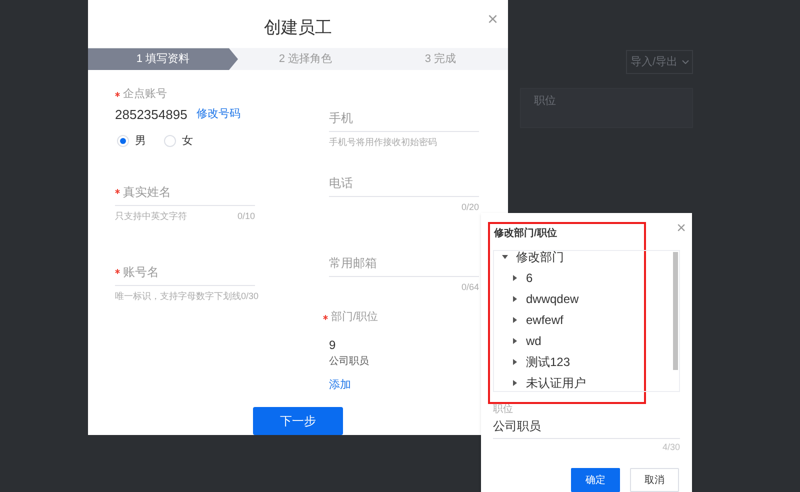 The height and width of the screenshot is (492, 800). I want to click on tree-item: wd, so click(534, 341).